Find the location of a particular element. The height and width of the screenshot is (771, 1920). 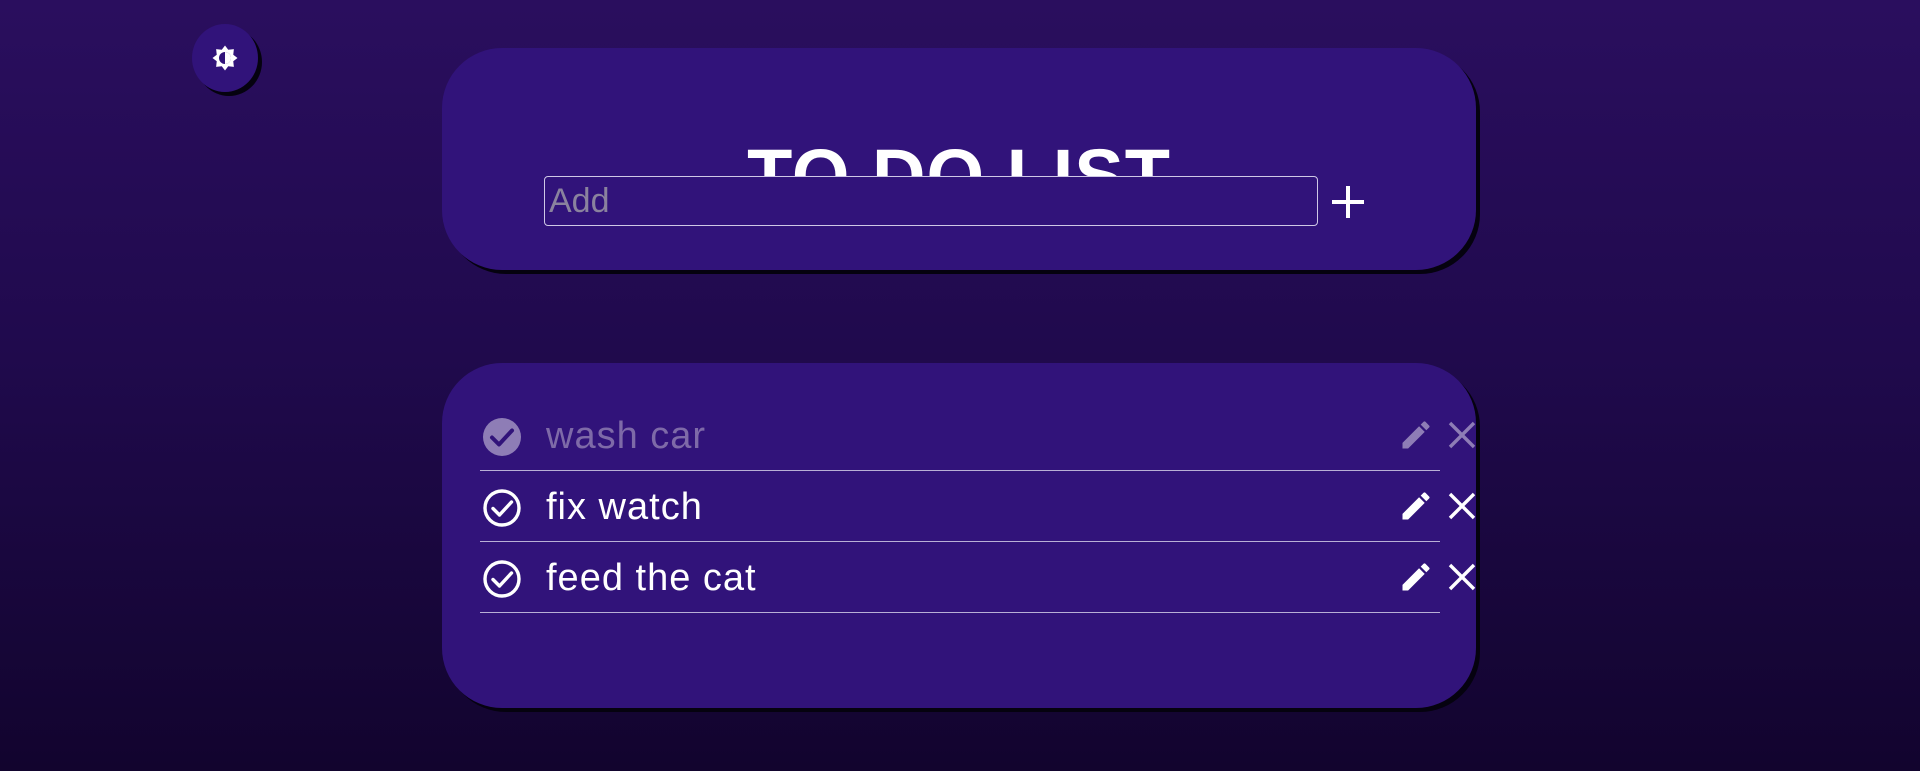

plus-icon is located at coordinates (1348, 202).